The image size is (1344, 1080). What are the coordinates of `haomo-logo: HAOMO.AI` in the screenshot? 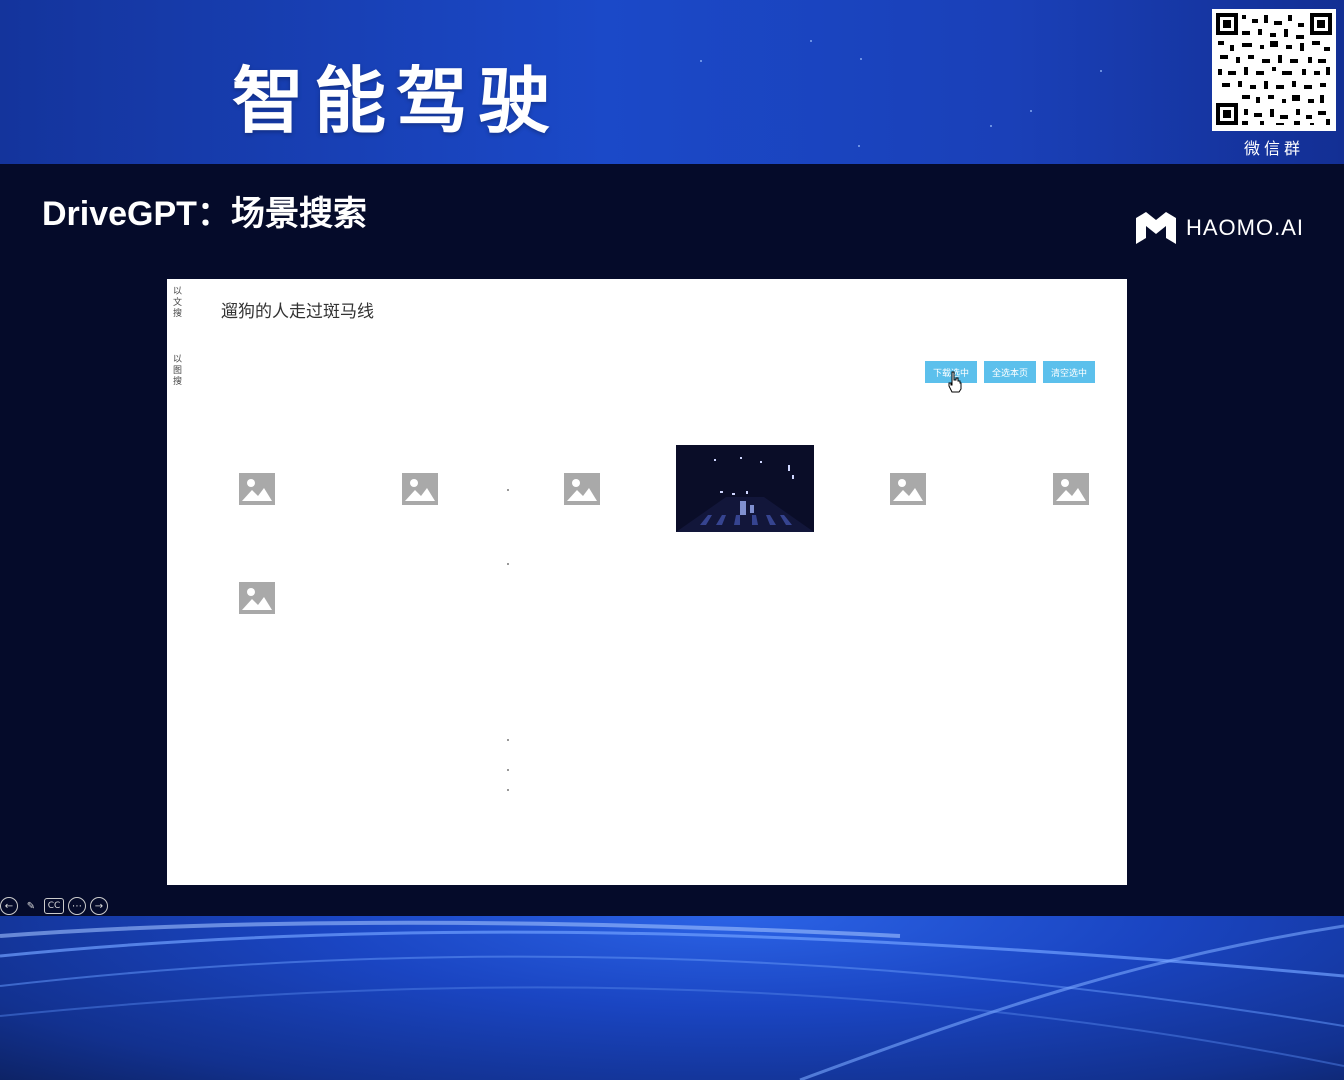 It's located at (1220, 228).